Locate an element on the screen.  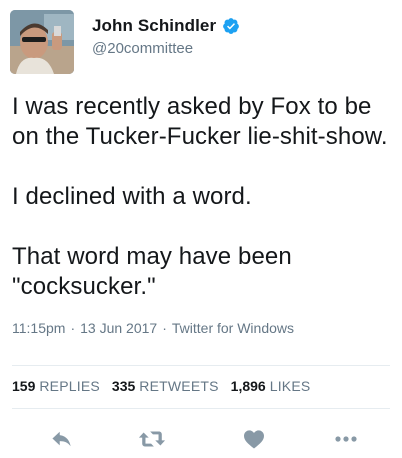
engagement-stats: 159 REPLIES 335 RETWEETS 1,896 LIKES is located at coordinates (167, 386).